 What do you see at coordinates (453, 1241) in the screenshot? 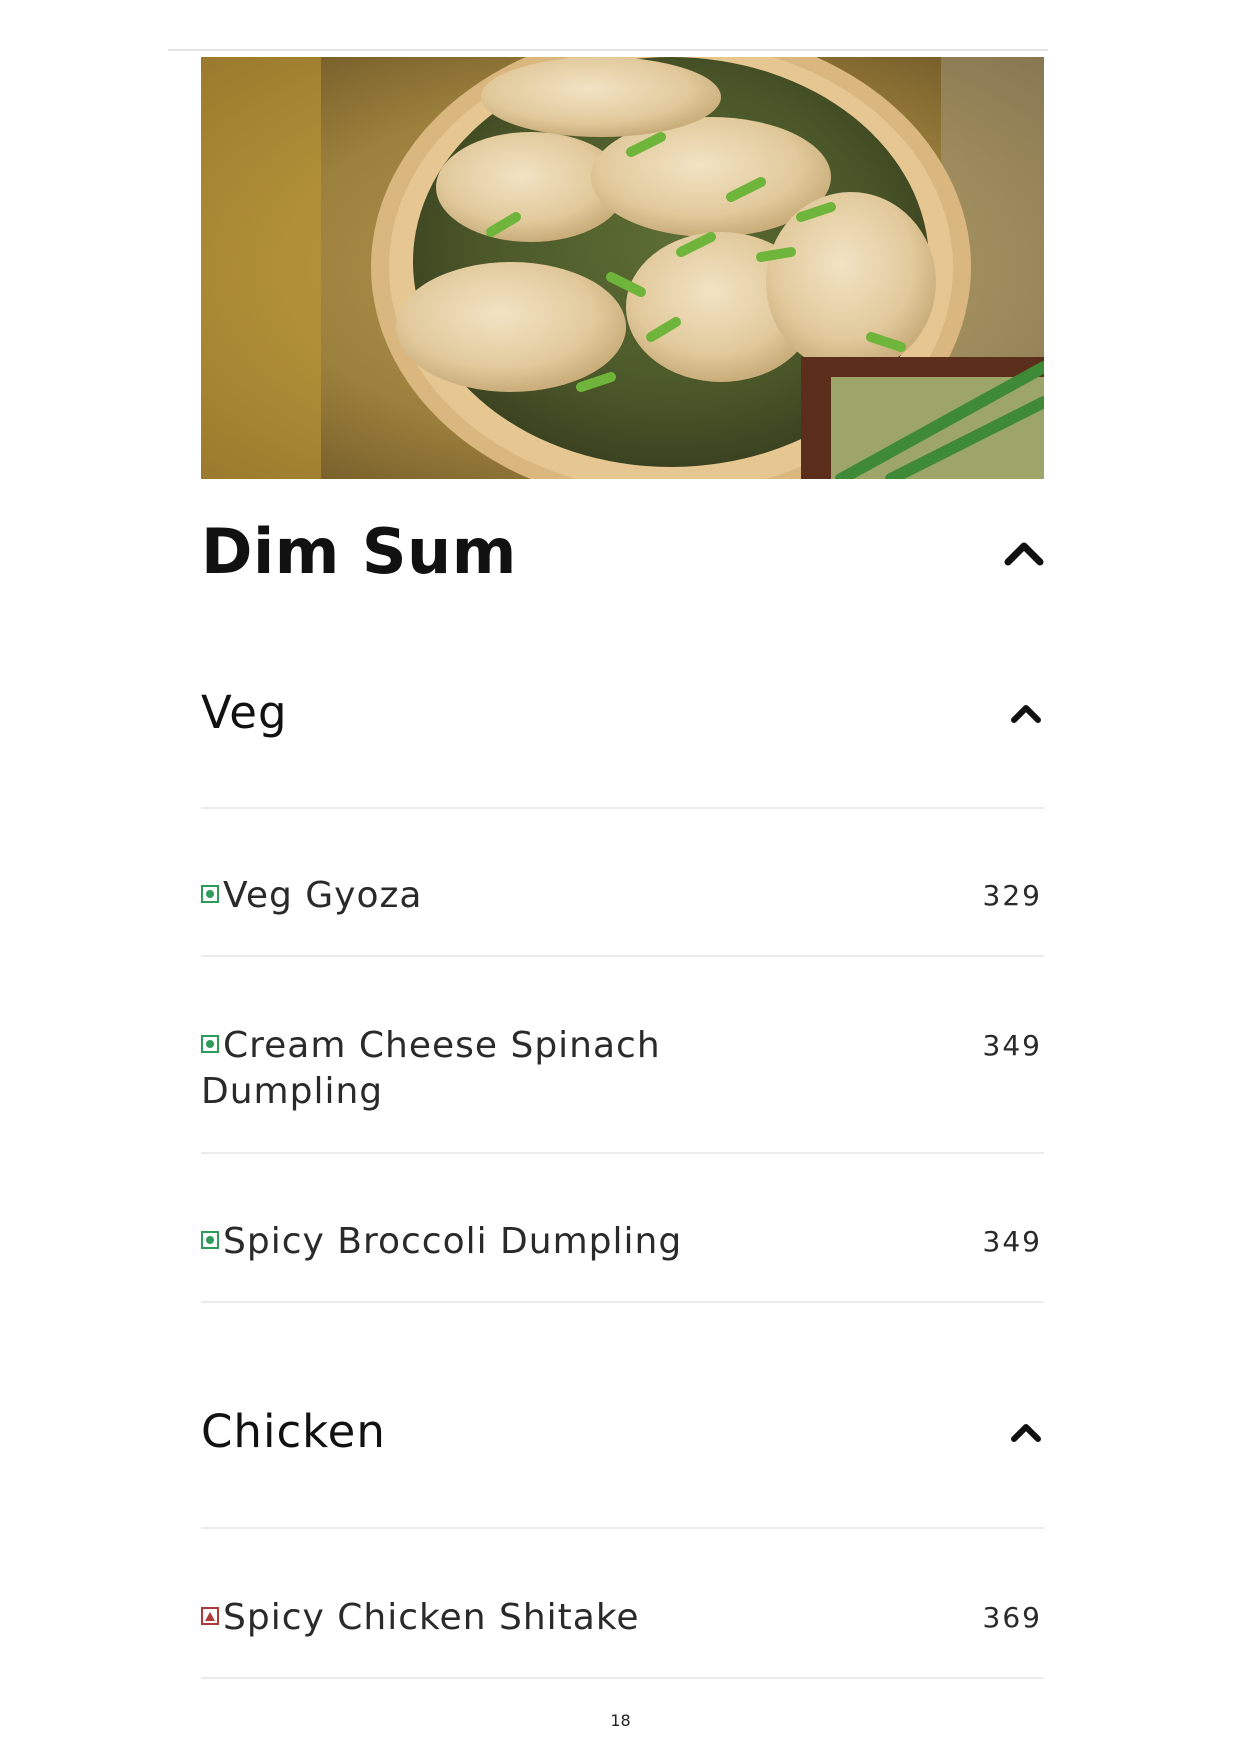
I see `menu-item-name: Spicy Broccoli Dumpling` at bounding box center [453, 1241].